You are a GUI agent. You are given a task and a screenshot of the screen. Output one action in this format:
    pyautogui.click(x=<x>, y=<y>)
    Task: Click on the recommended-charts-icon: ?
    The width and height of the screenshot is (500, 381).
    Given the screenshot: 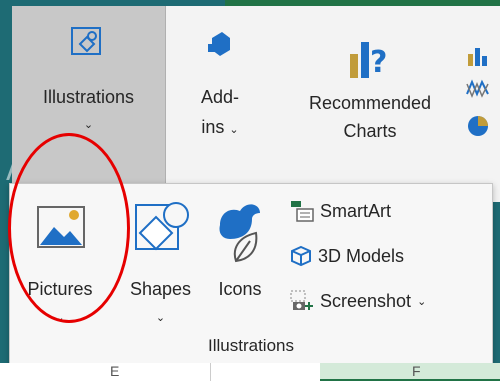 What is the action you would take?
    pyautogui.click(x=370, y=61)
    